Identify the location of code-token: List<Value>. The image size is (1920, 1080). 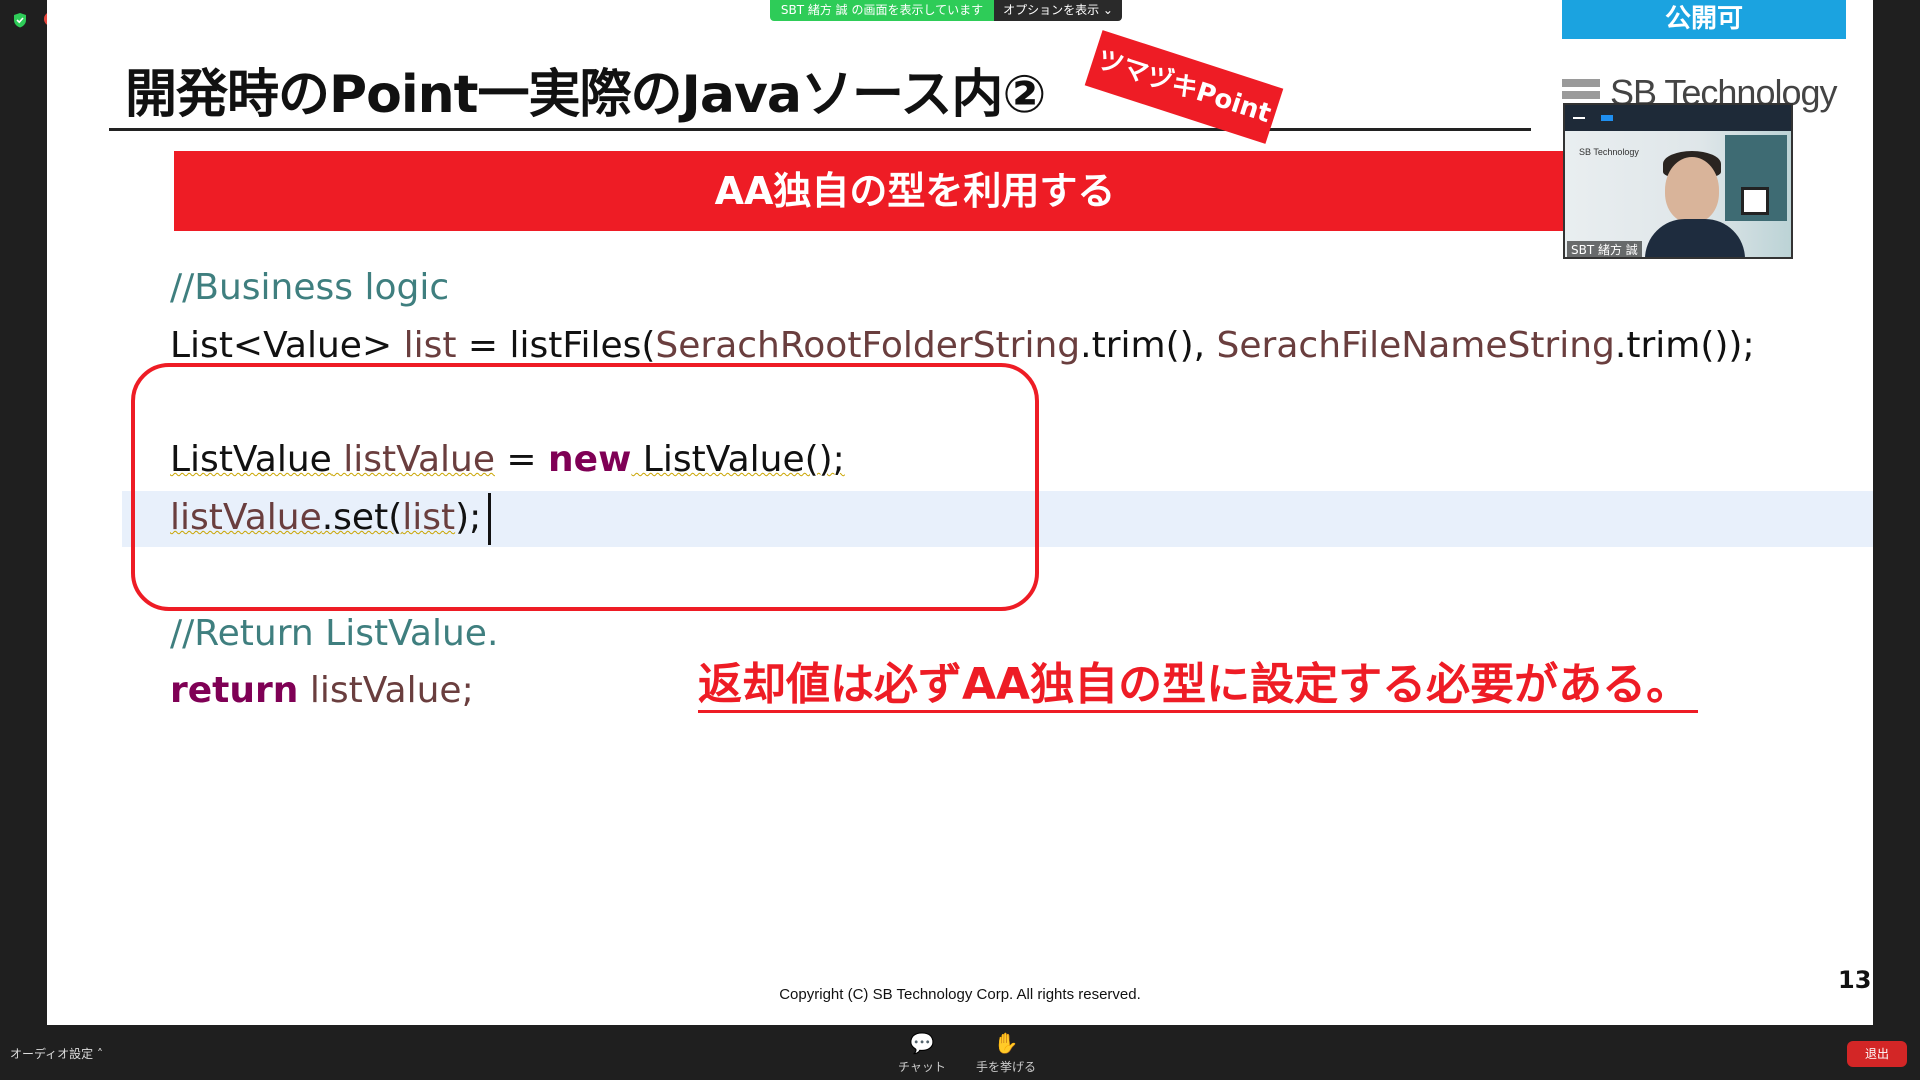
(287, 345).